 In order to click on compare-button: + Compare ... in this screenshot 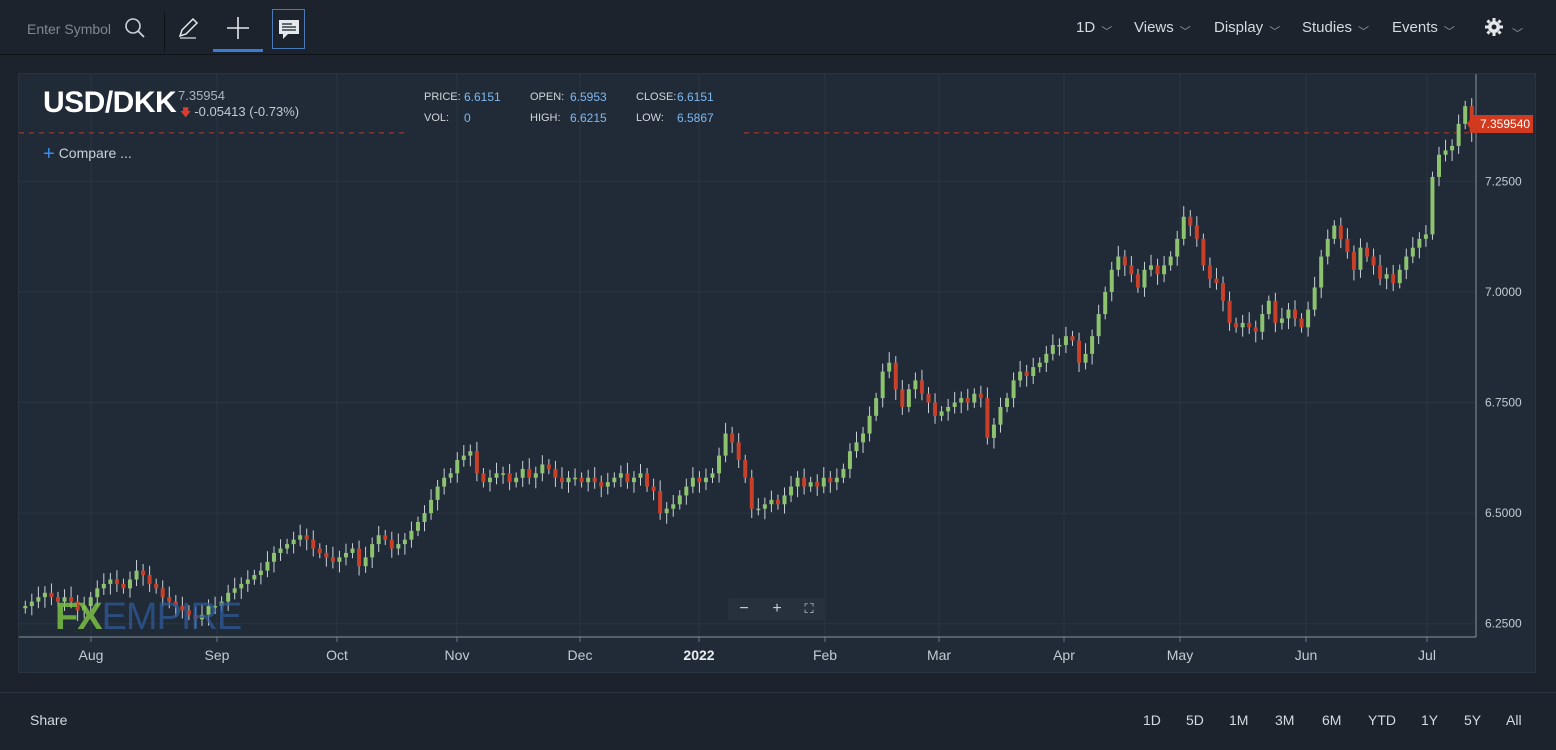, I will do `click(87, 154)`.